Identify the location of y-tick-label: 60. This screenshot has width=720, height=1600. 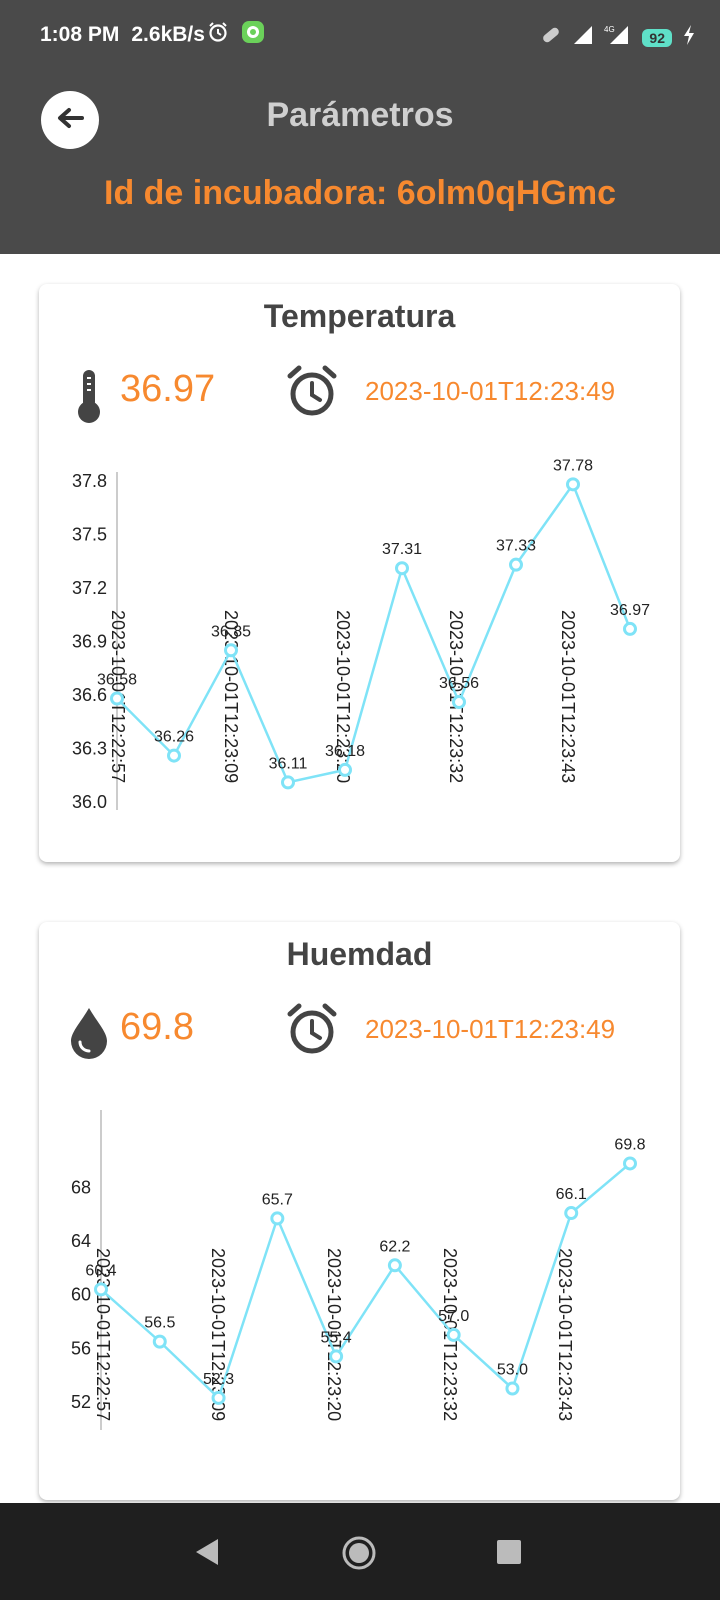
(81, 1295).